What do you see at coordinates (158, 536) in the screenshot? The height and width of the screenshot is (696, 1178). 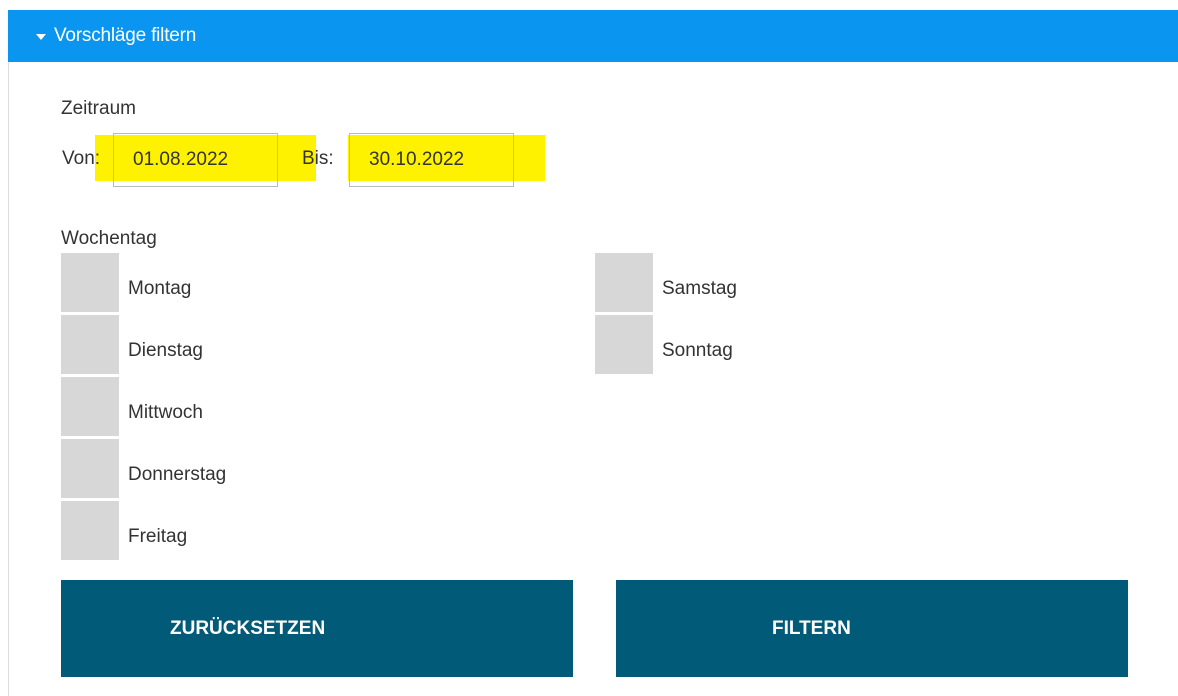 I see `day-label-freitag: Freitag` at bounding box center [158, 536].